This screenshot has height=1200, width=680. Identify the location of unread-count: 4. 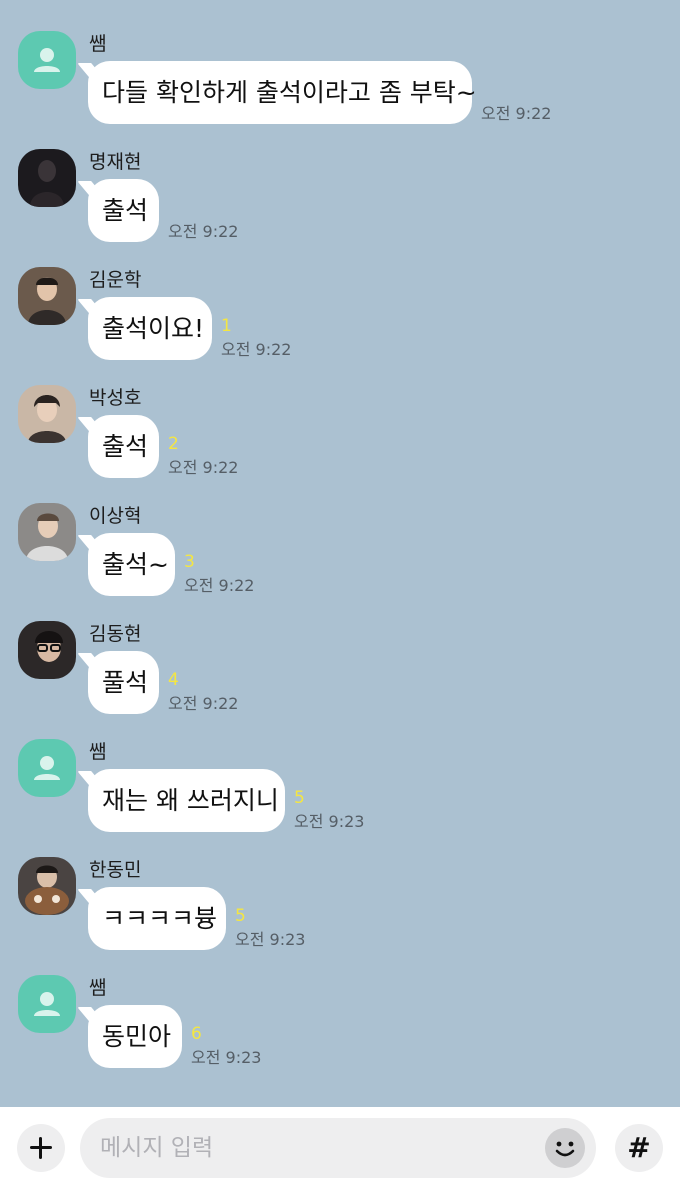
(173, 680).